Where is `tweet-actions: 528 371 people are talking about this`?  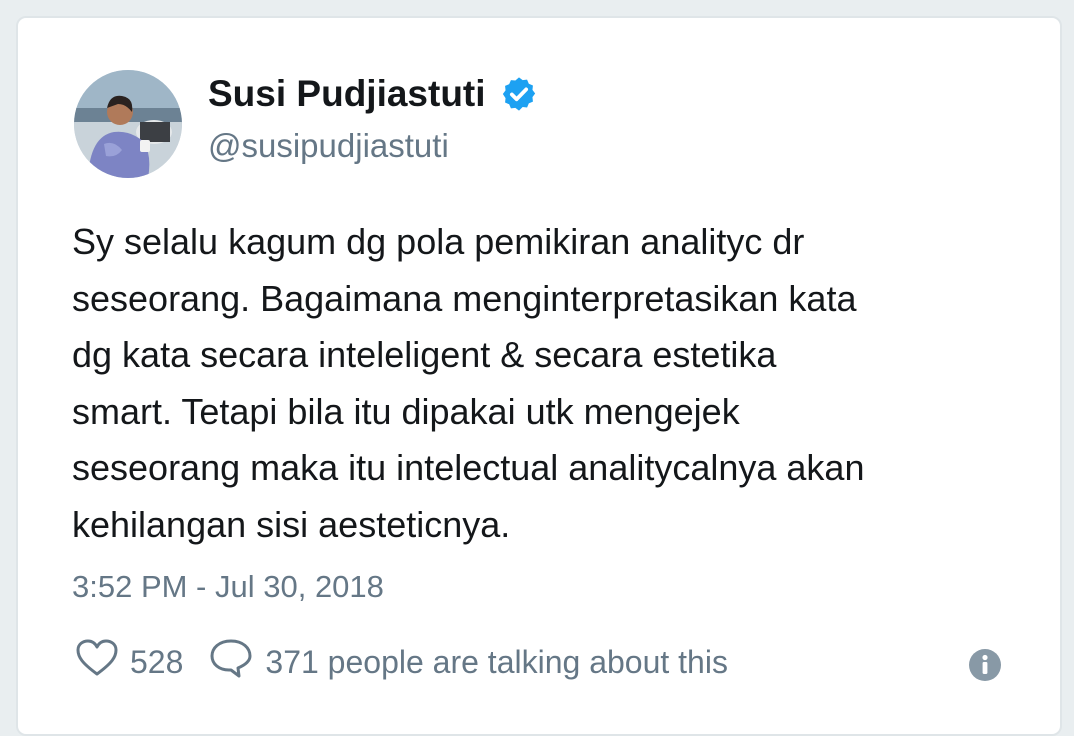
tweet-actions: 528 371 people are talking about this is located at coordinates (402, 662).